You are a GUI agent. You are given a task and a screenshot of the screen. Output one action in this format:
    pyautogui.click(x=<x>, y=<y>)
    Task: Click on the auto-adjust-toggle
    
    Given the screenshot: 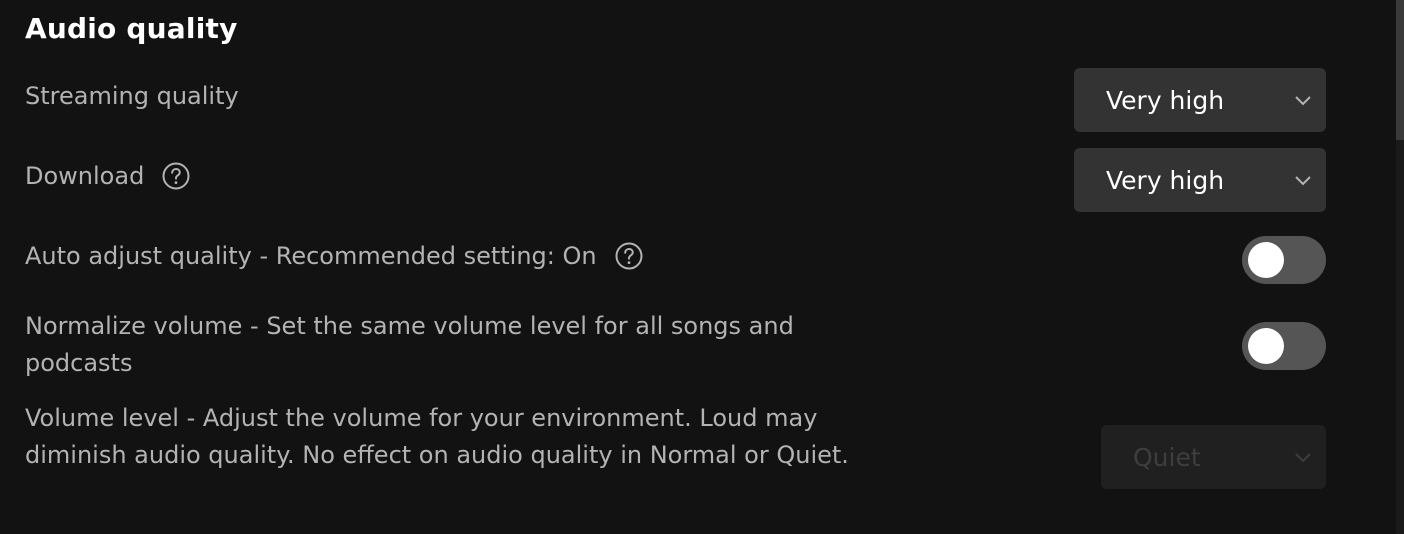 What is the action you would take?
    pyautogui.click(x=1284, y=260)
    